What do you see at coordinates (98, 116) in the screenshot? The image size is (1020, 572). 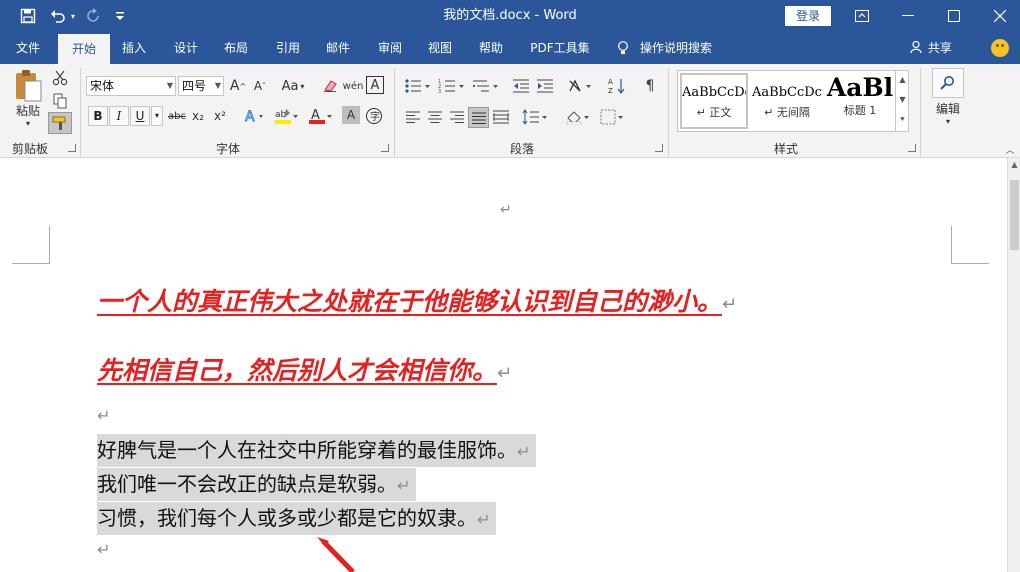 I see `bold-button: B` at bounding box center [98, 116].